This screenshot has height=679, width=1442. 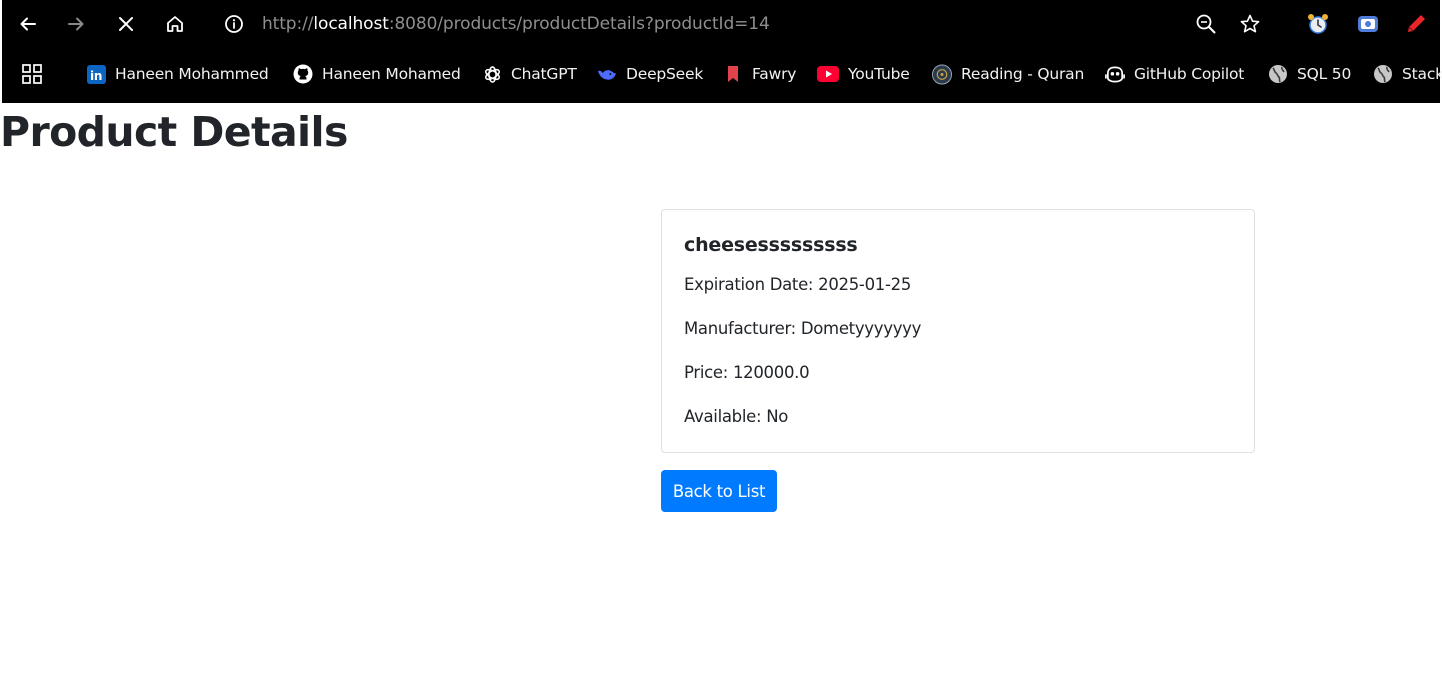 I want to click on bookmark-label: GitHub Copilot, so click(x=1189, y=74).